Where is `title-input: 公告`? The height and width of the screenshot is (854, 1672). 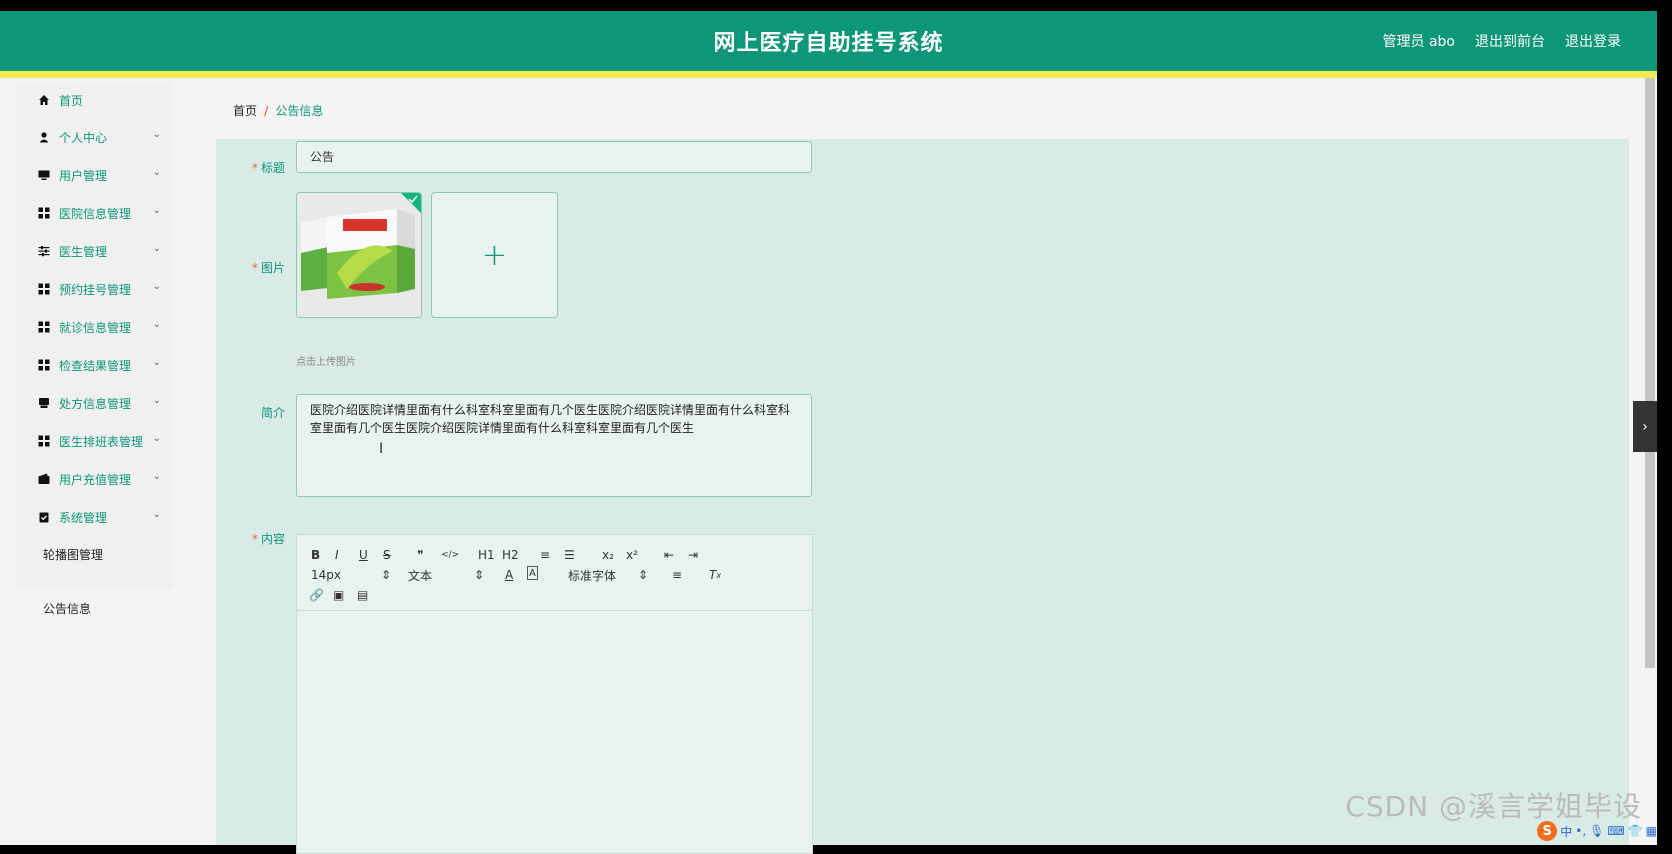 title-input: 公告 is located at coordinates (554, 157).